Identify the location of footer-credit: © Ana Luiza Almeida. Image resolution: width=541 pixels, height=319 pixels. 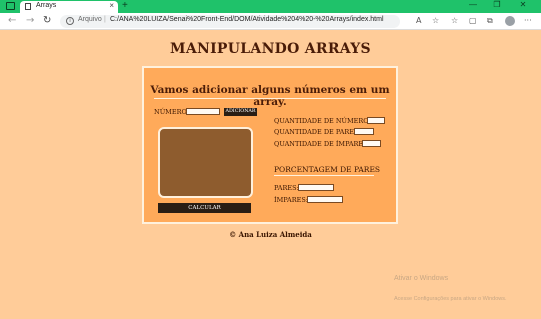
(270, 234).